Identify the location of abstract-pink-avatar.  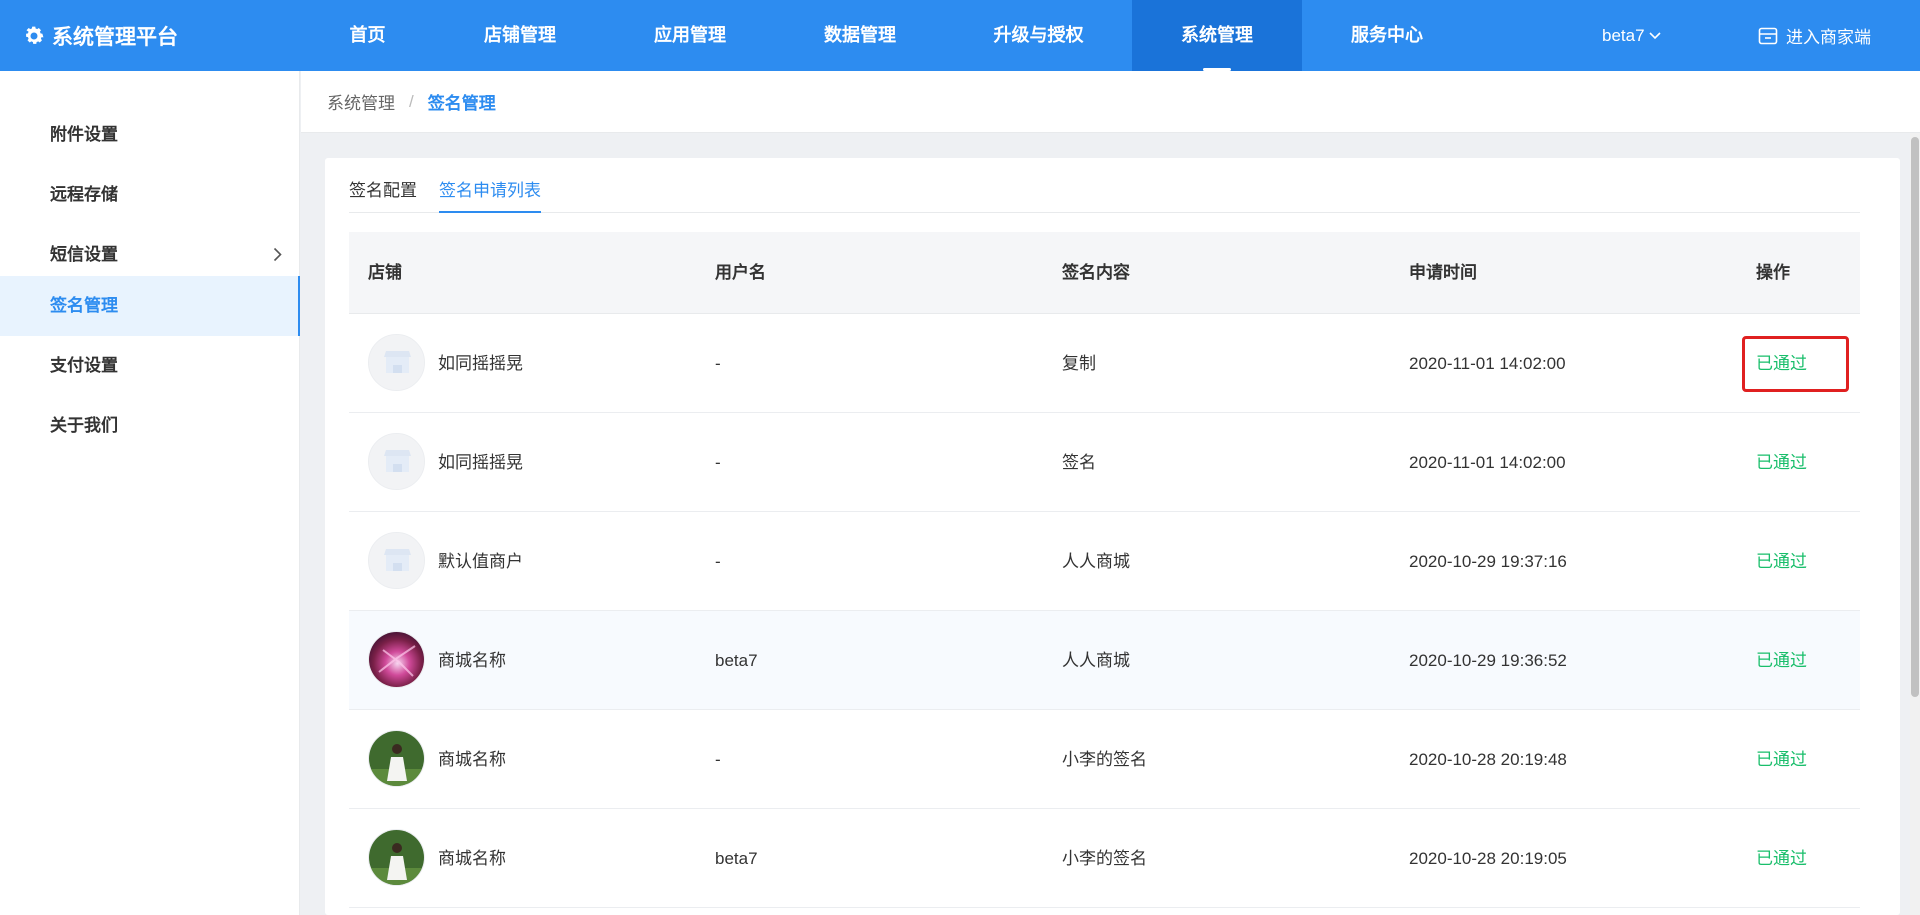
(396, 659).